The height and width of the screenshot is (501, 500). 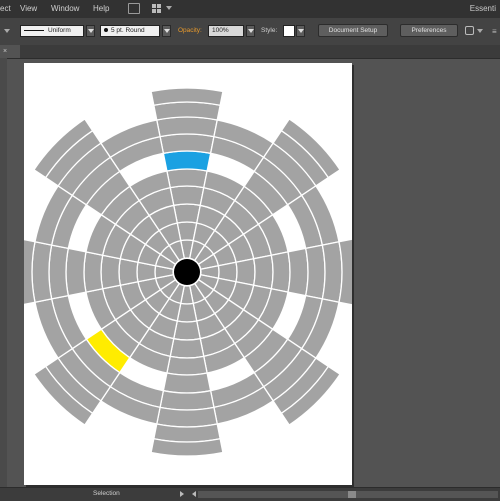 What do you see at coordinates (106, 30) in the screenshot?
I see `round-brush-icon` at bounding box center [106, 30].